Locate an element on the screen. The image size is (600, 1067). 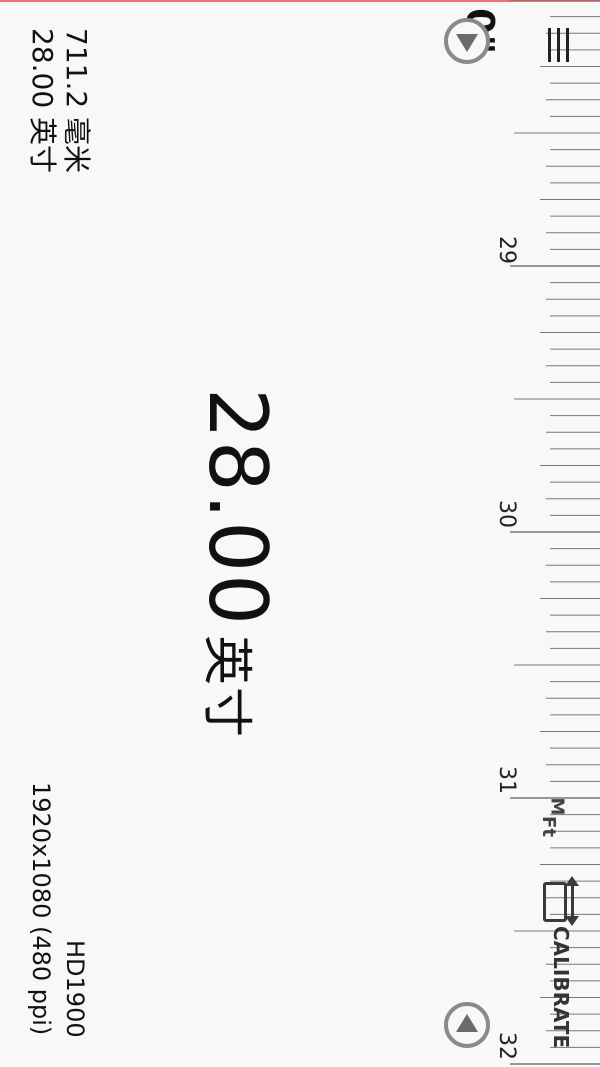
main-measurement-unit: 英寸 is located at coordinates (227, 687).